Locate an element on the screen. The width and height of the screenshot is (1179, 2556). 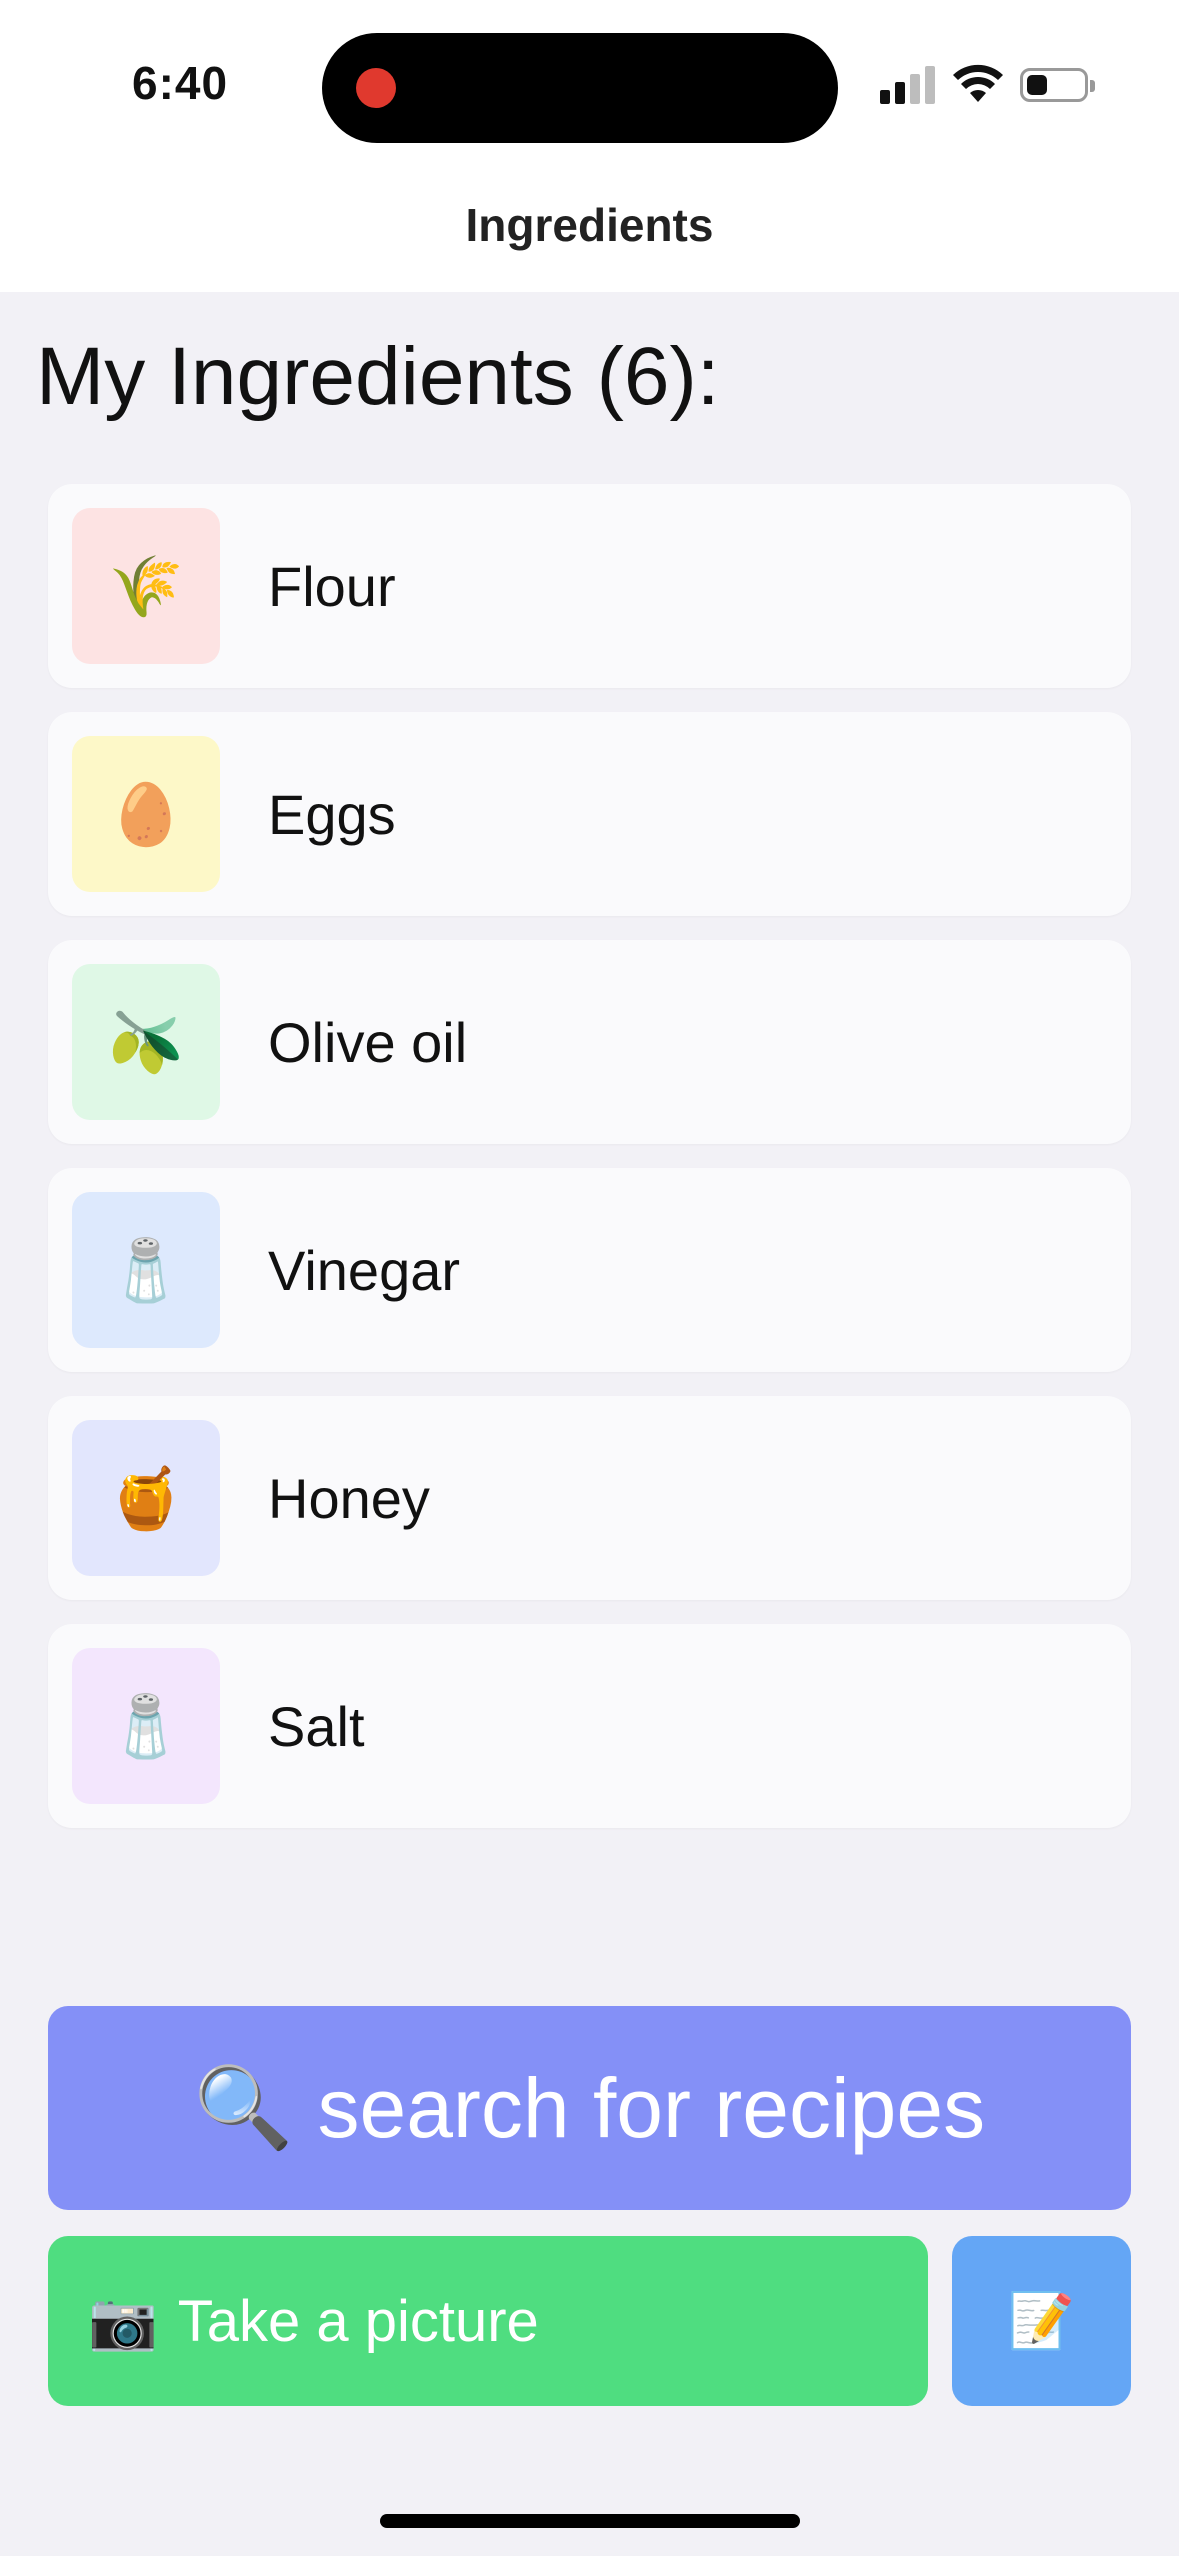
rice-sheaf-icon: 🌾 is located at coordinates (146, 586).